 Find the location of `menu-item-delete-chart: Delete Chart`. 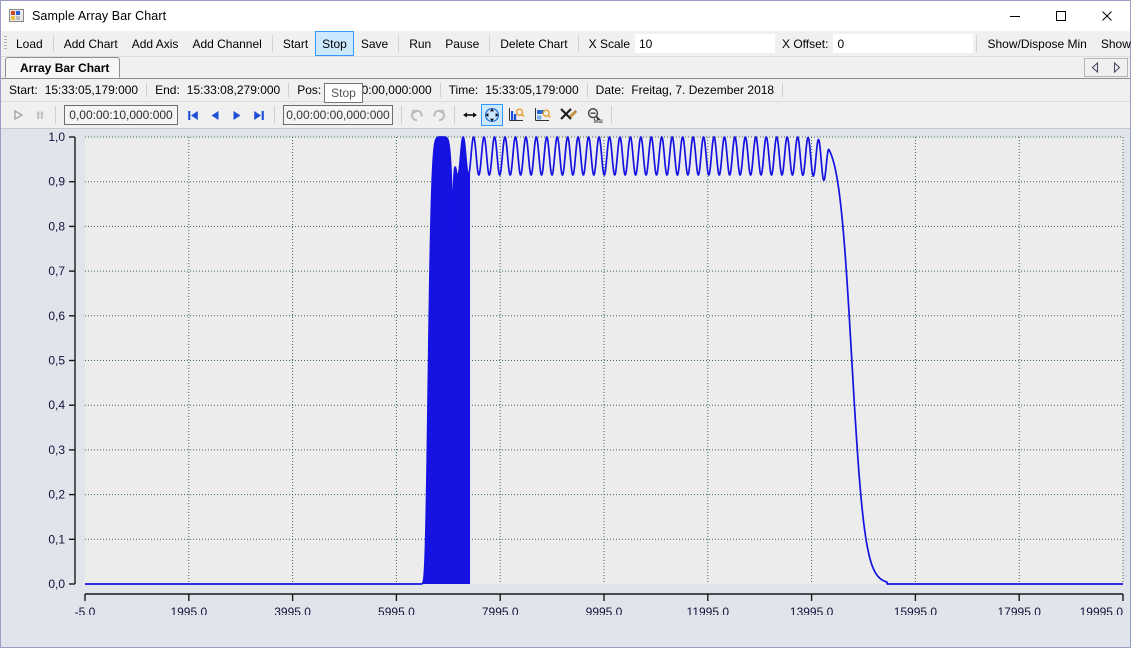

menu-item-delete-chart: Delete Chart is located at coordinates (533, 43).